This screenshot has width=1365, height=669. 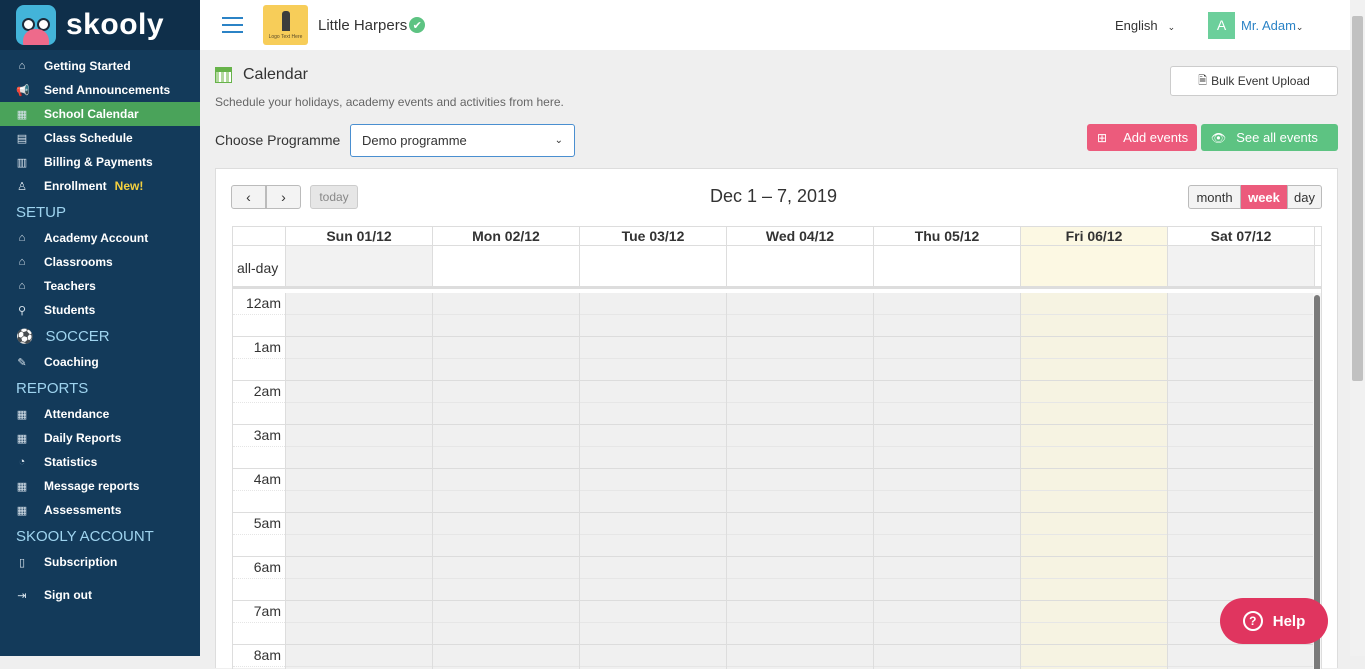 I want to click on sidebar-item-statistics: ◔ Statistics, so click(x=100, y=462).